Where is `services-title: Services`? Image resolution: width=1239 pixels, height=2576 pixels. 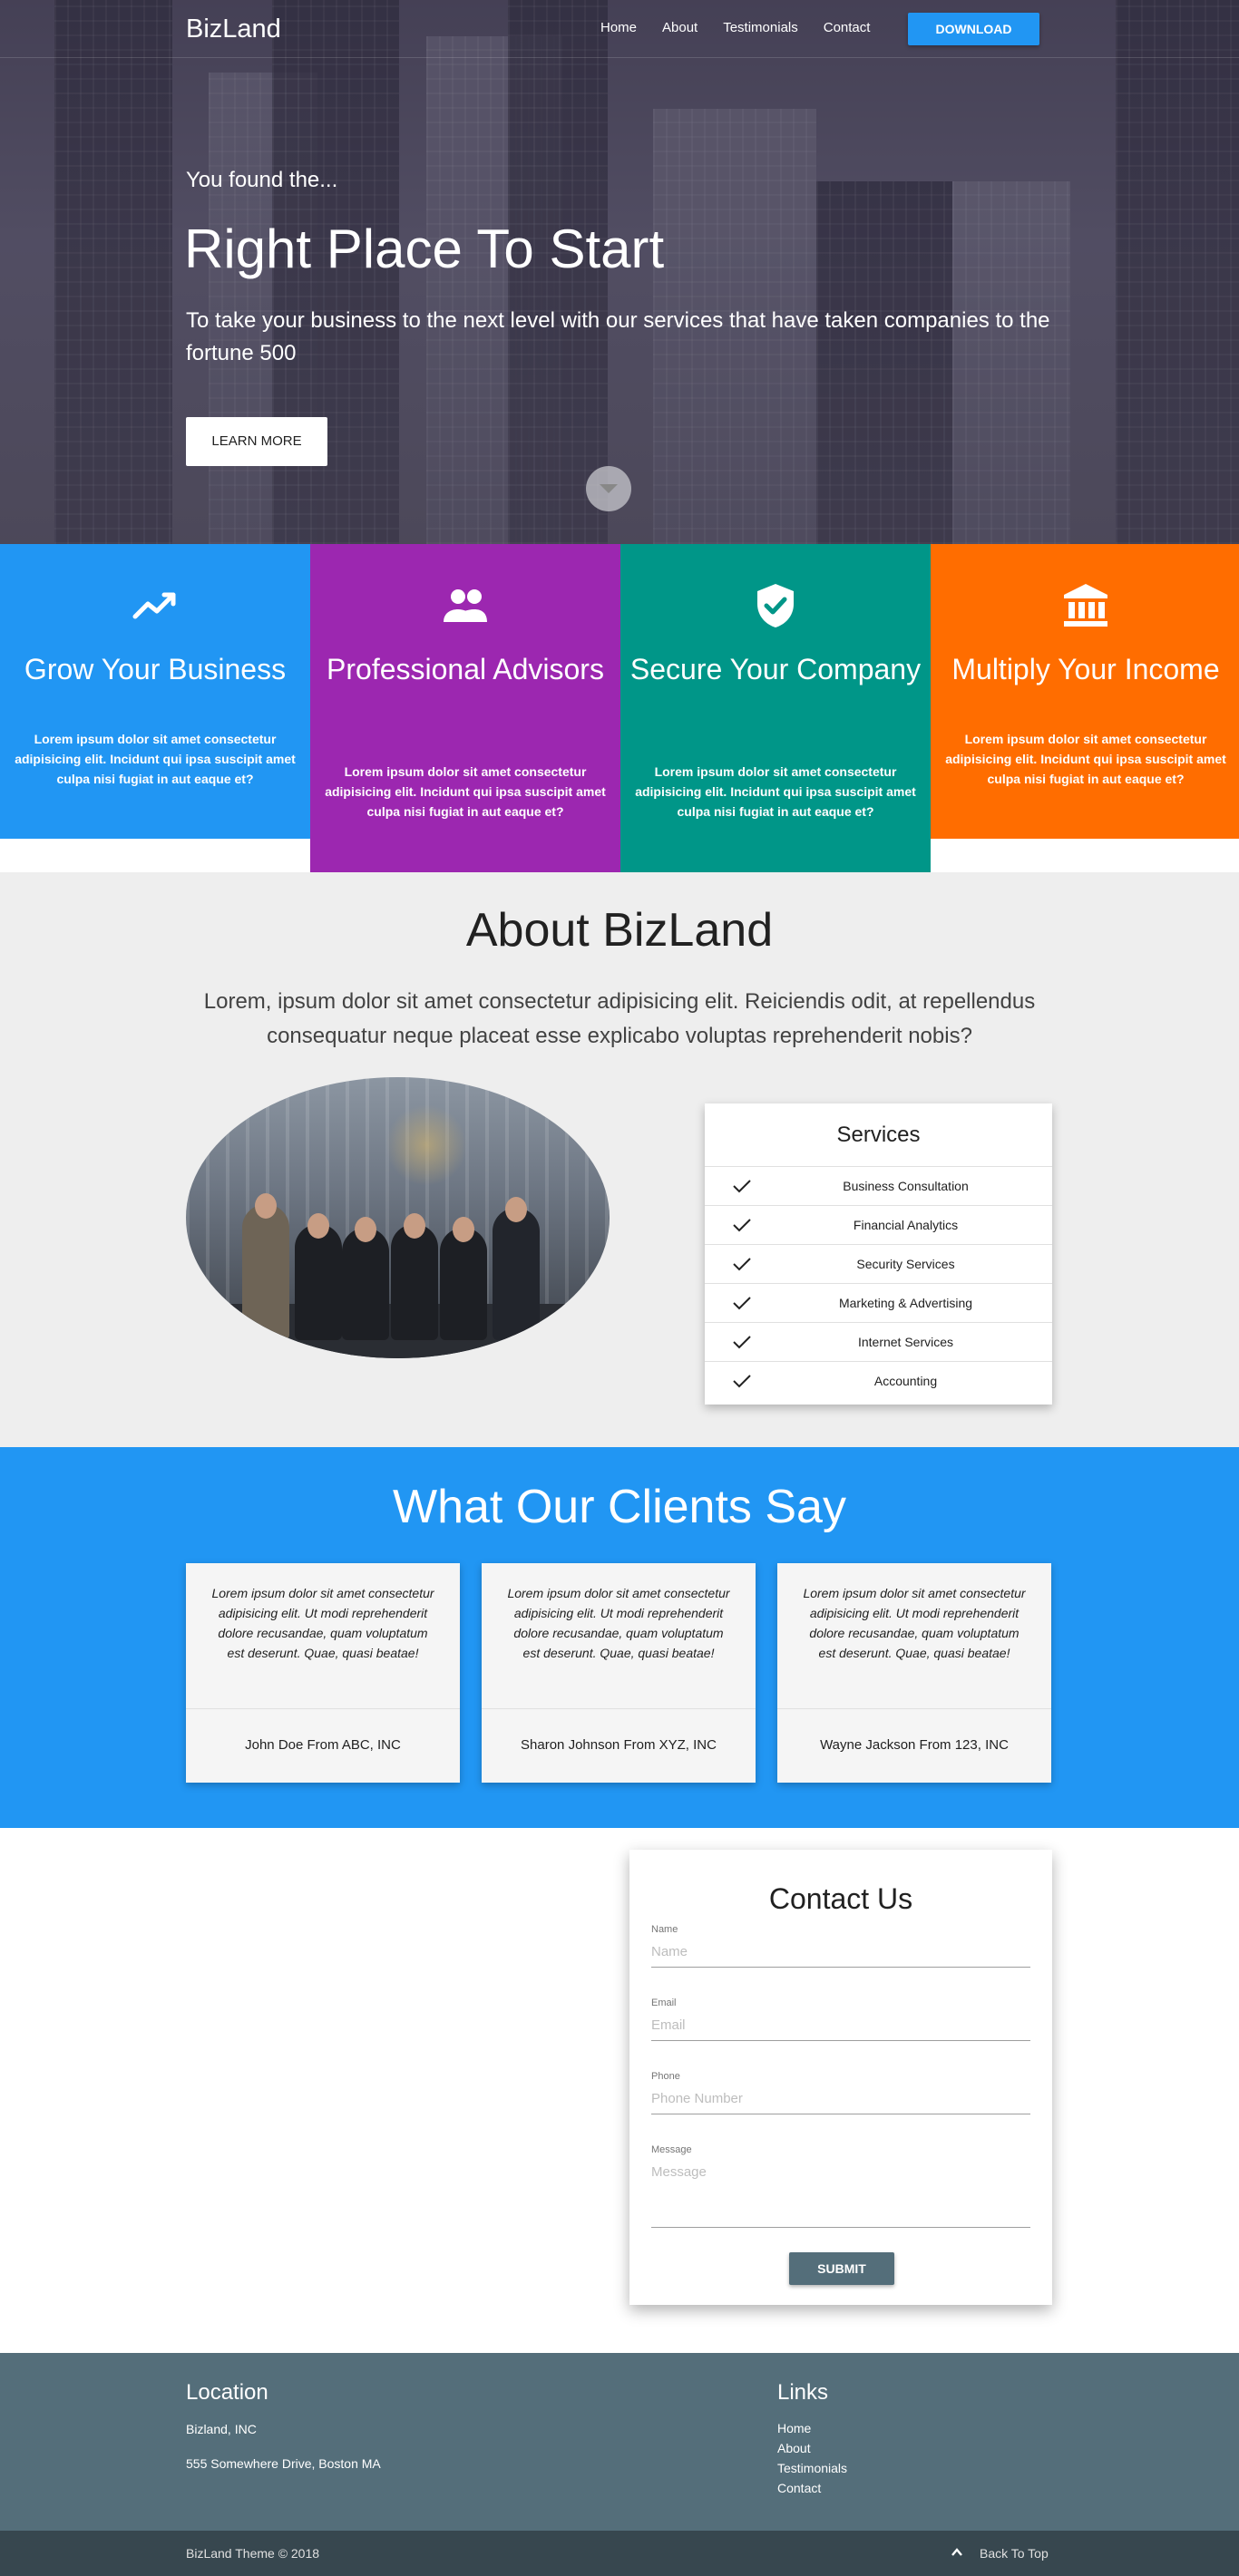
services-title: Services is located at coordinates (878, 1135).